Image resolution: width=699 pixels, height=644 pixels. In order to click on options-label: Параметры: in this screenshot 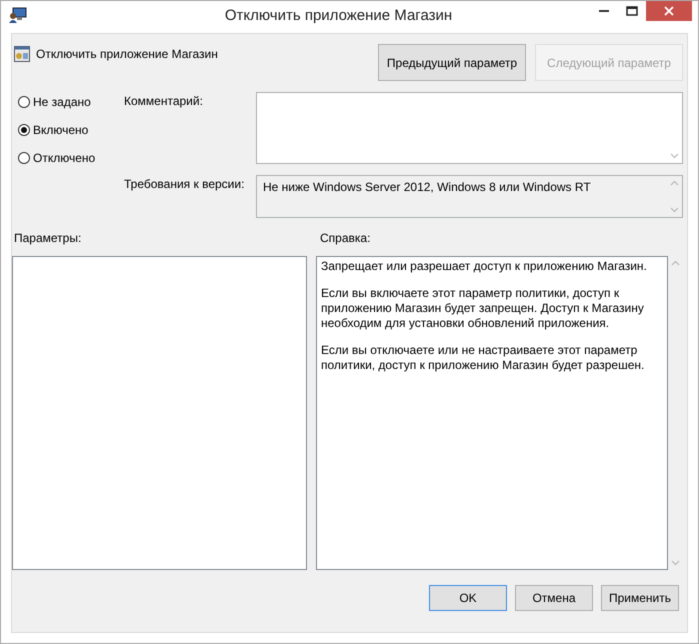, I will do `click(47, 238)`.